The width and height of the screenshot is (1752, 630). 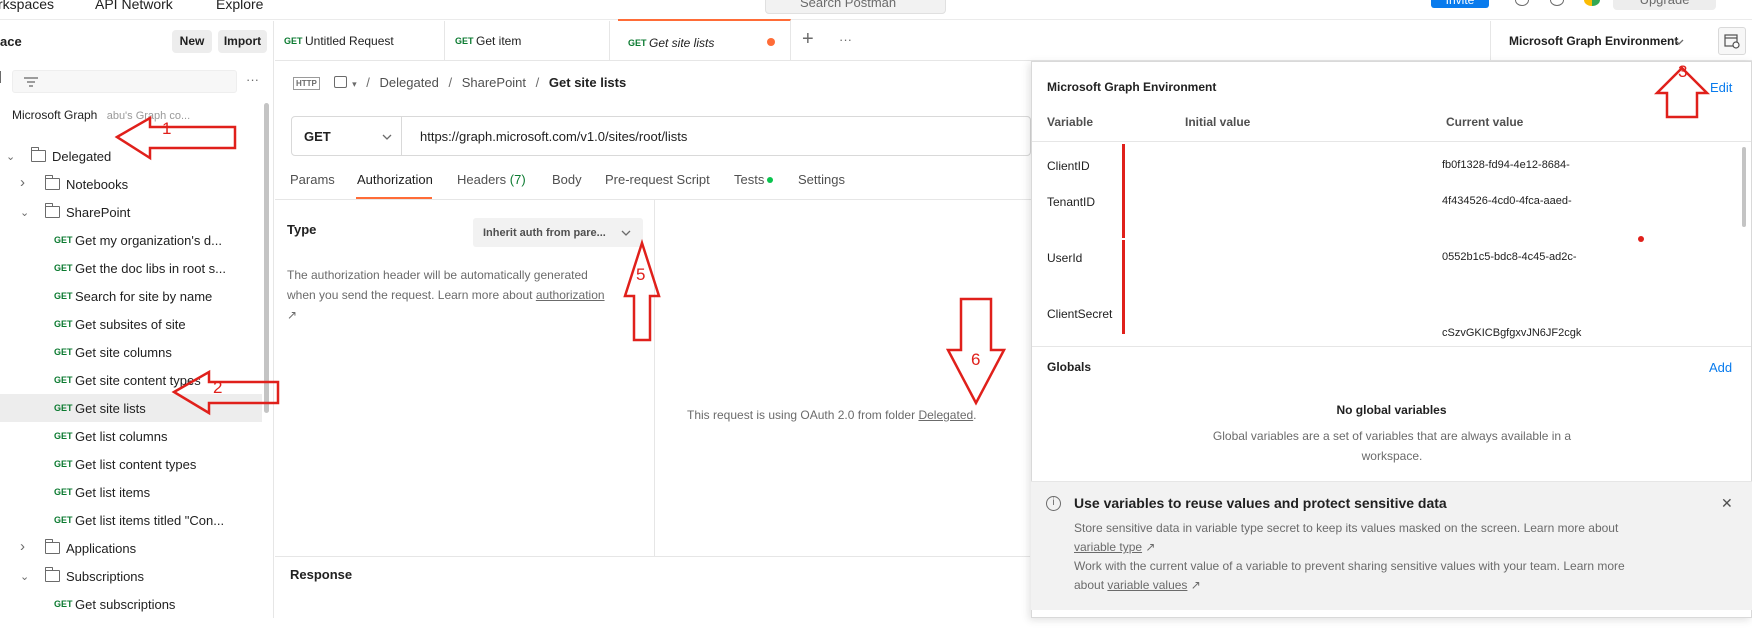 What do you see at coordinates (218, 387) in the screenshot?
I see `annotation-number: 2` at bounding box center [218, 387].